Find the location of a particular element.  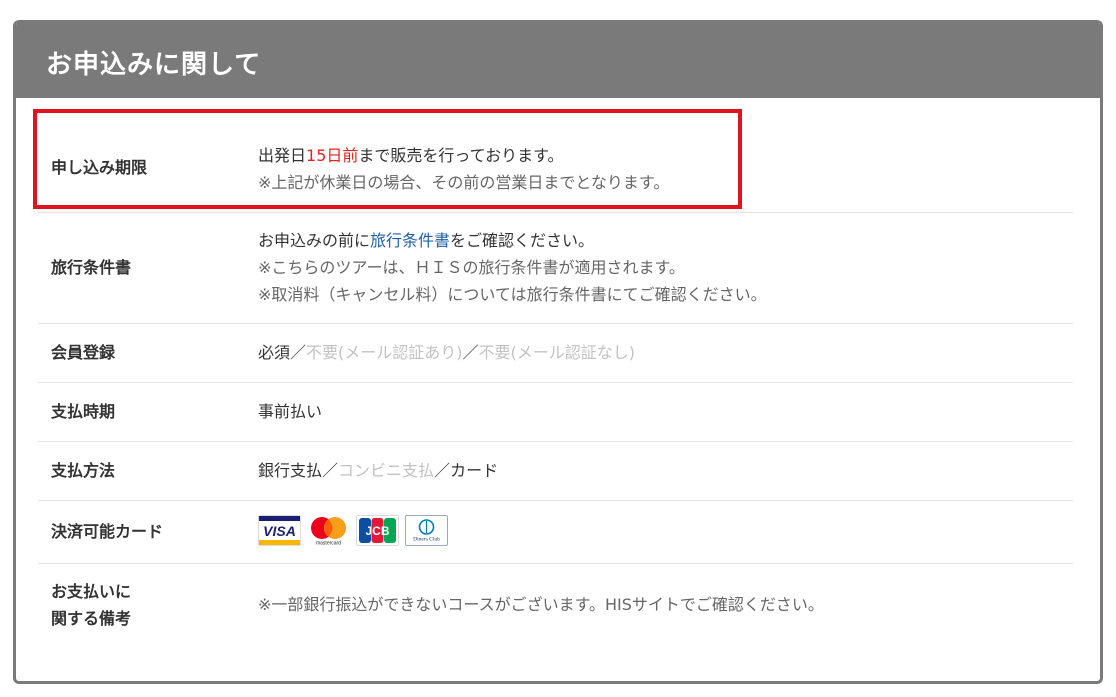

payment-convenience-store: コンビニ支払 is located at coordinates (386, 470).